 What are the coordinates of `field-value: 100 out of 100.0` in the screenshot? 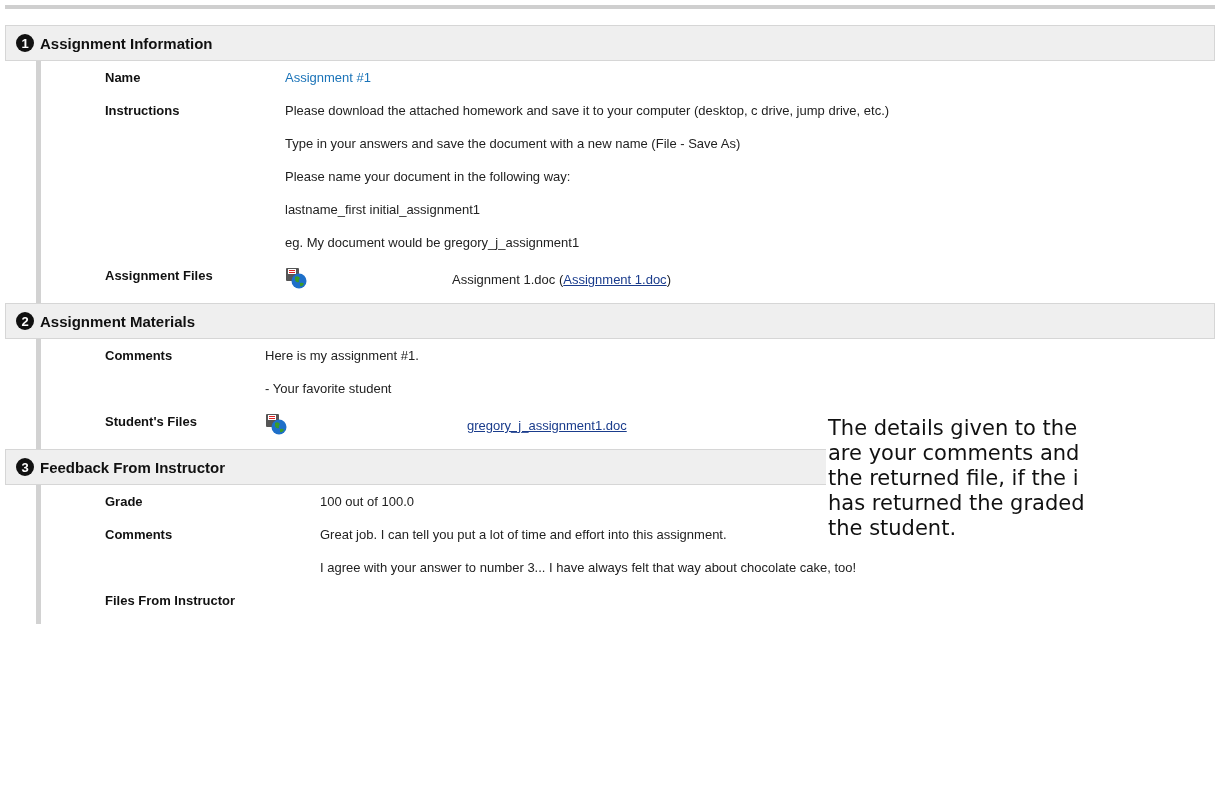 It's located at (367, 501).